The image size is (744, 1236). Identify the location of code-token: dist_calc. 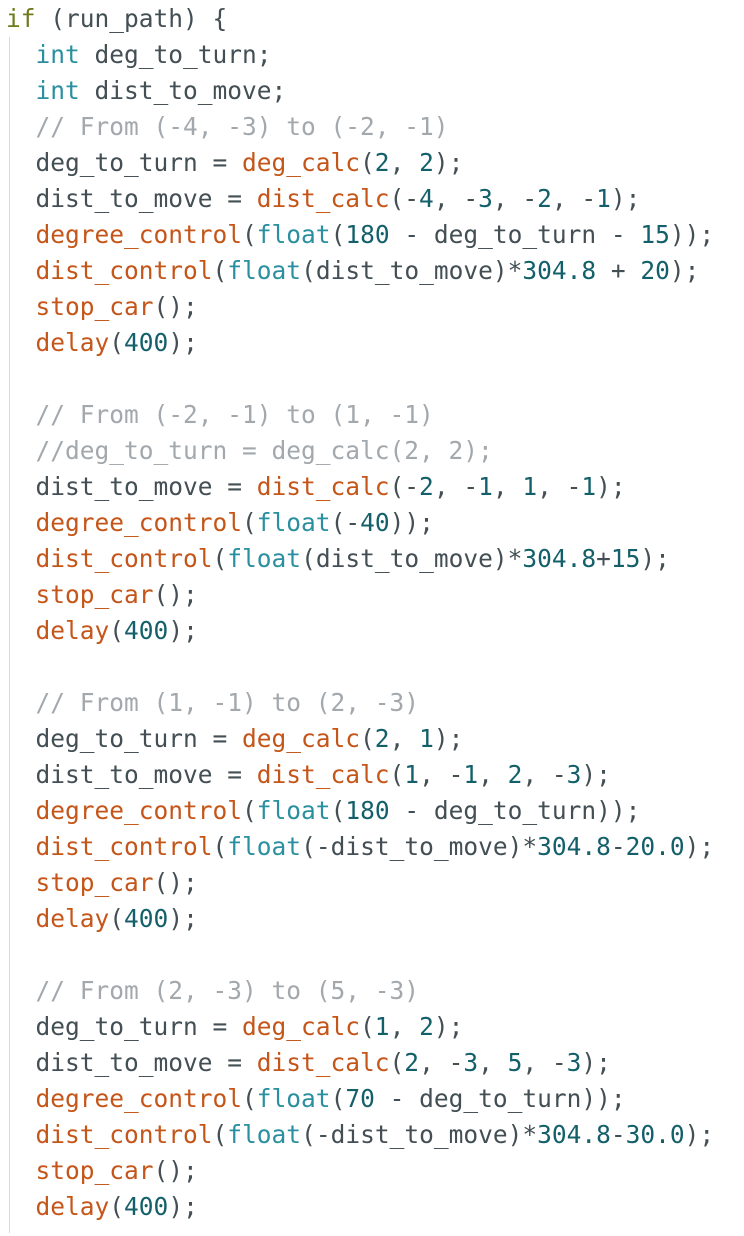
(323, 1062).